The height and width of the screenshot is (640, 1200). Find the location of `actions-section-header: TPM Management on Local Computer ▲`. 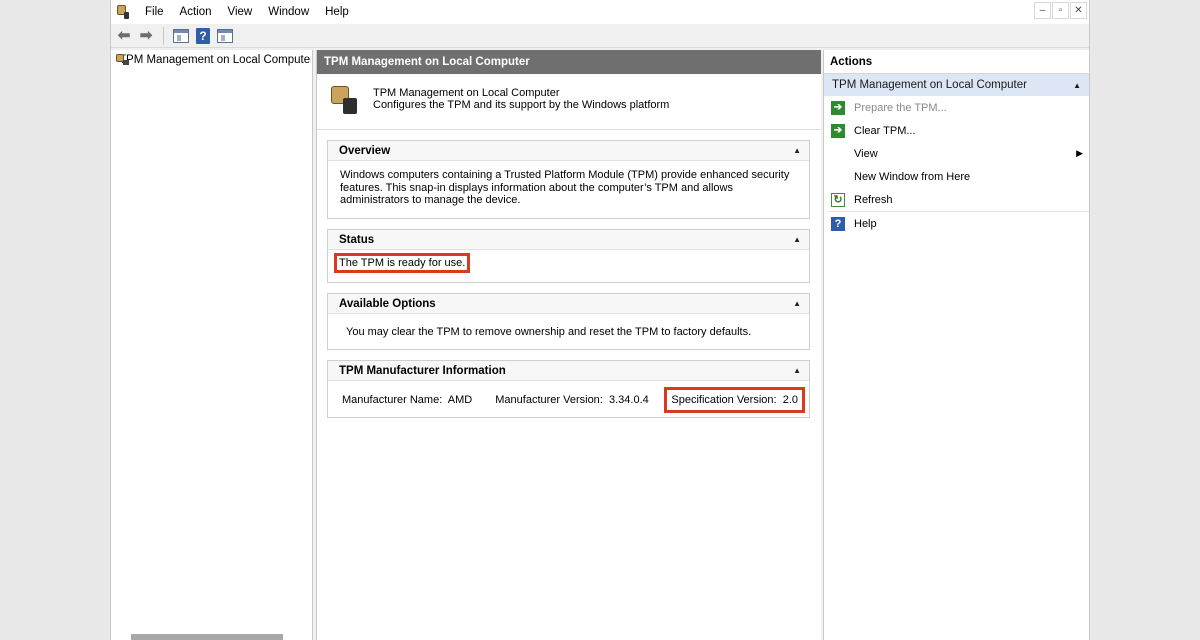

actions-section-header: TPM Management on Local Computer ▲ is located at coordinates (956, 85).